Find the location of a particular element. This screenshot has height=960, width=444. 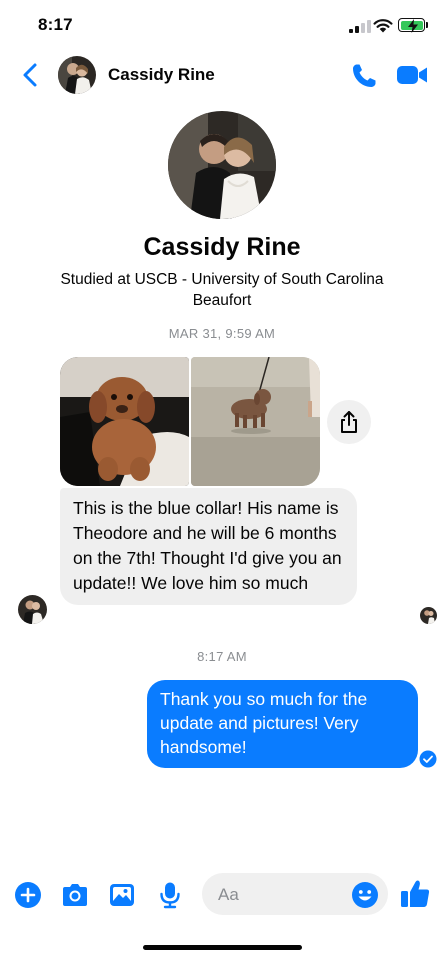

status-time: 8:17 is located at coordinates (55, 24).